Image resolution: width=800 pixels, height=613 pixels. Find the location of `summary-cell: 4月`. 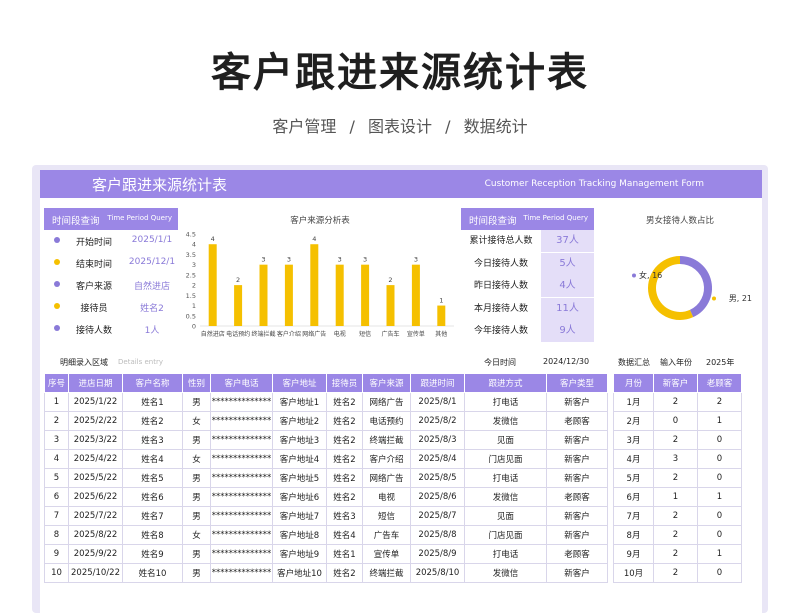

summary-cell: 4月 is located at coordinates (633, 459).